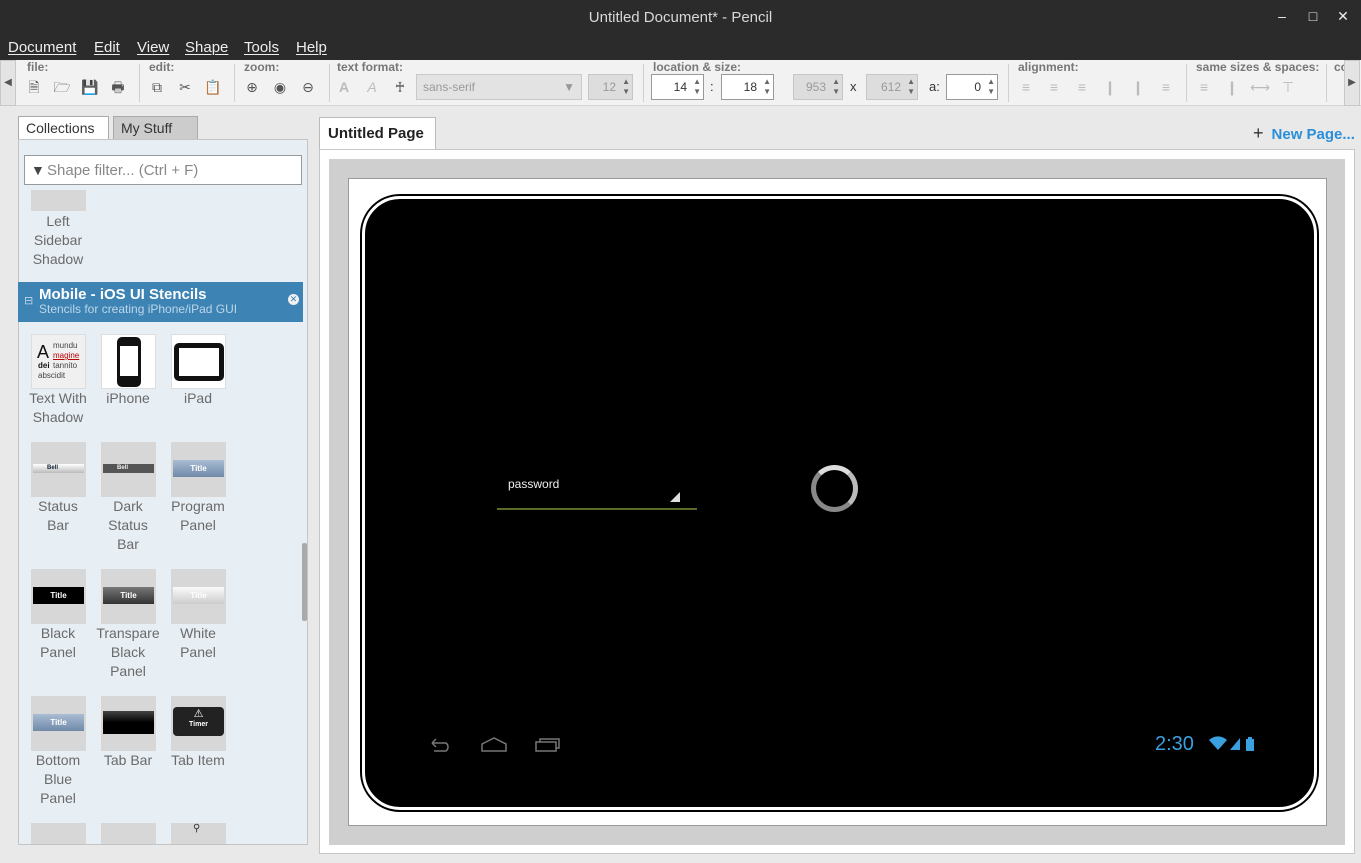  I want to click on shape-thumb-status-bar: Bell, so click(58, 469).